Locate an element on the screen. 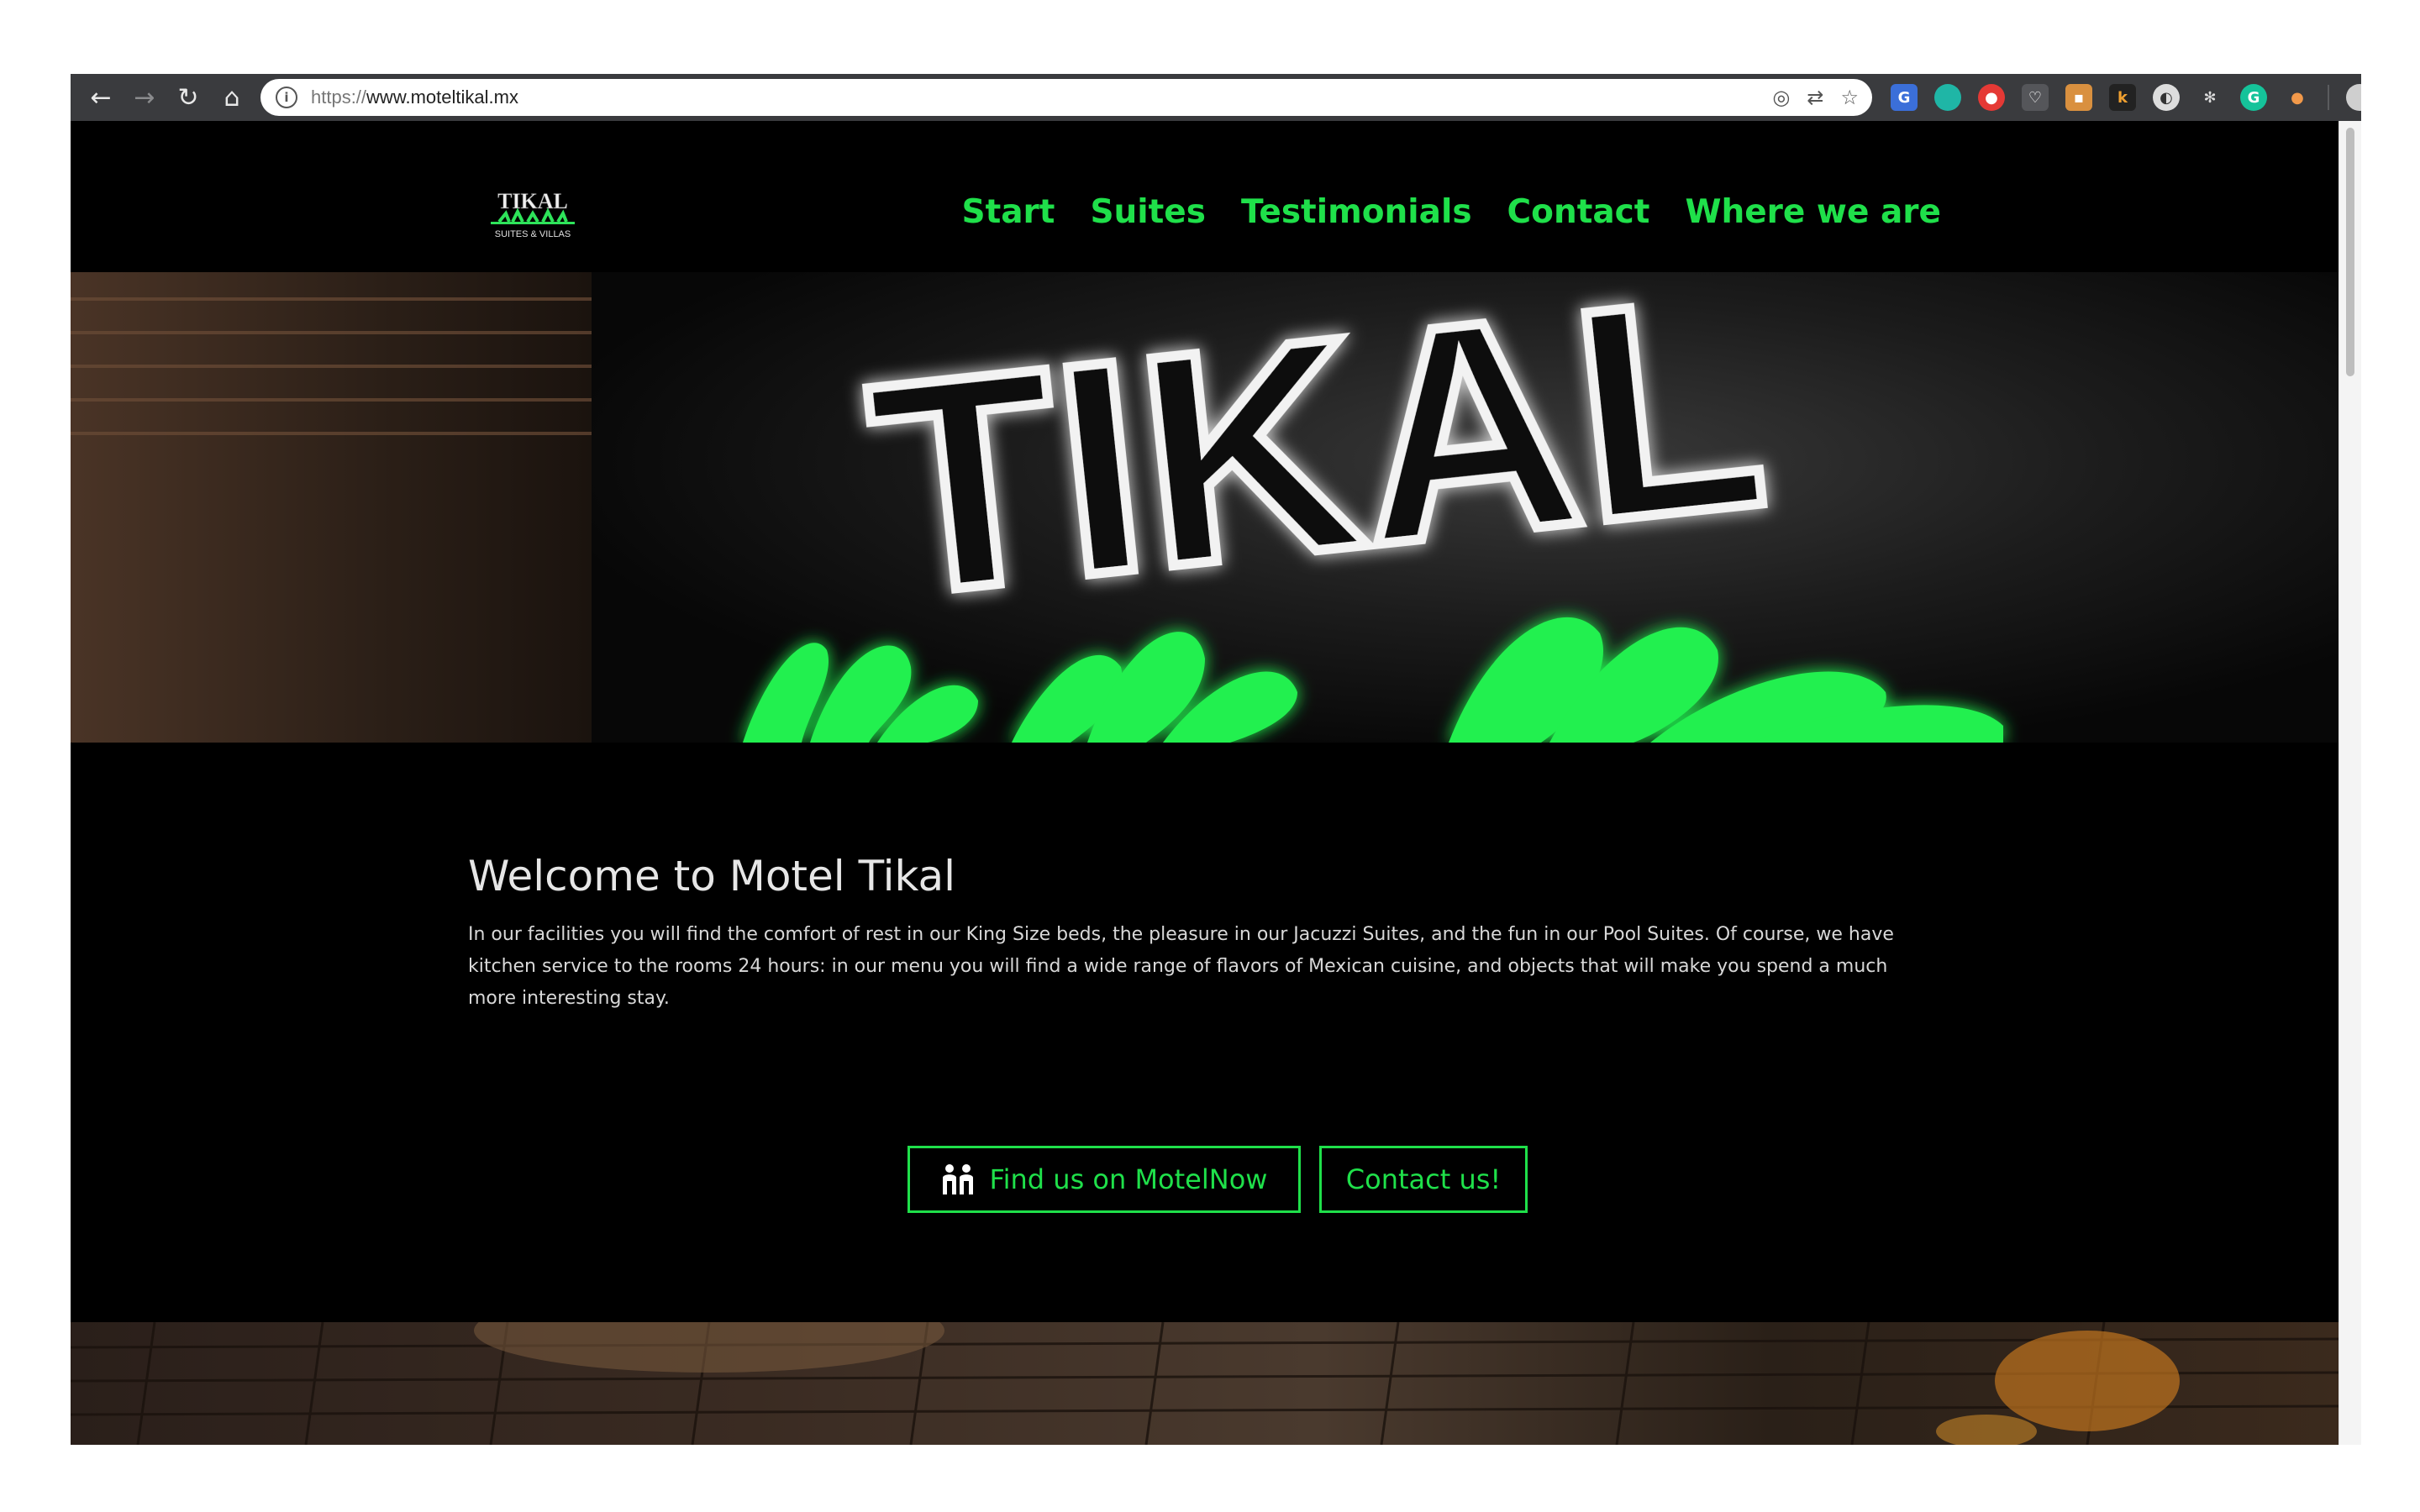  forward-arrow-icon: → is located at coordinates (144, 97).